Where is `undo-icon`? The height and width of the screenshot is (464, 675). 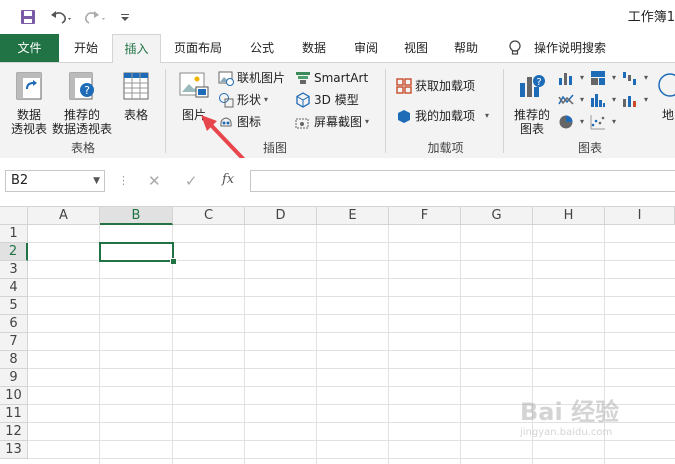
undo-icon is located at coordinates (61, 17).